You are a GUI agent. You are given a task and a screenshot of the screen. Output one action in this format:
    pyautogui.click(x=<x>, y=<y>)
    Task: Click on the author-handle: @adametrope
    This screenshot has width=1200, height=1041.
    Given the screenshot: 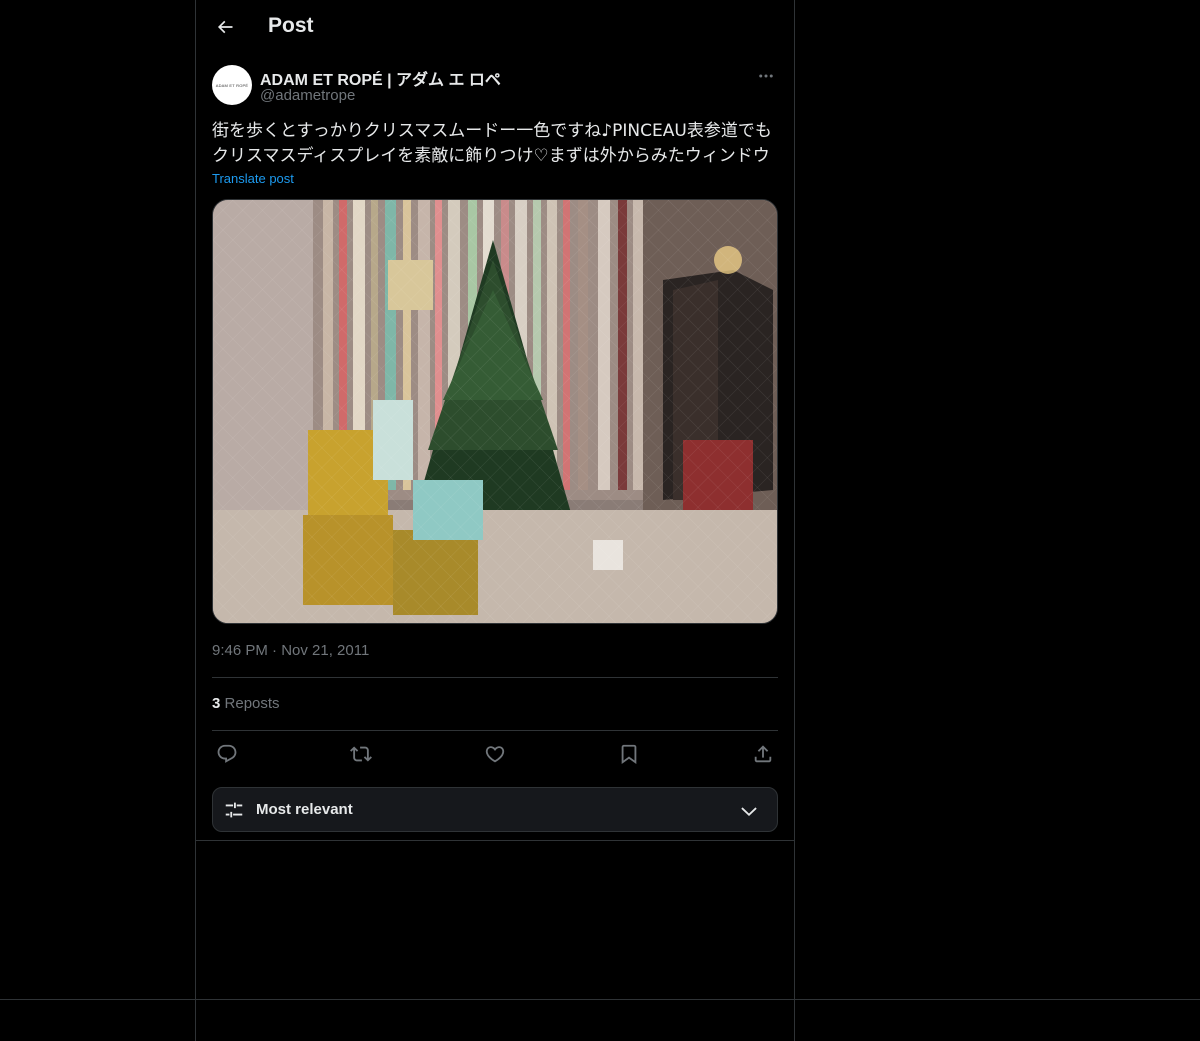 What is the action you would take?
    pyautogui.click(x=307, y=95)
    